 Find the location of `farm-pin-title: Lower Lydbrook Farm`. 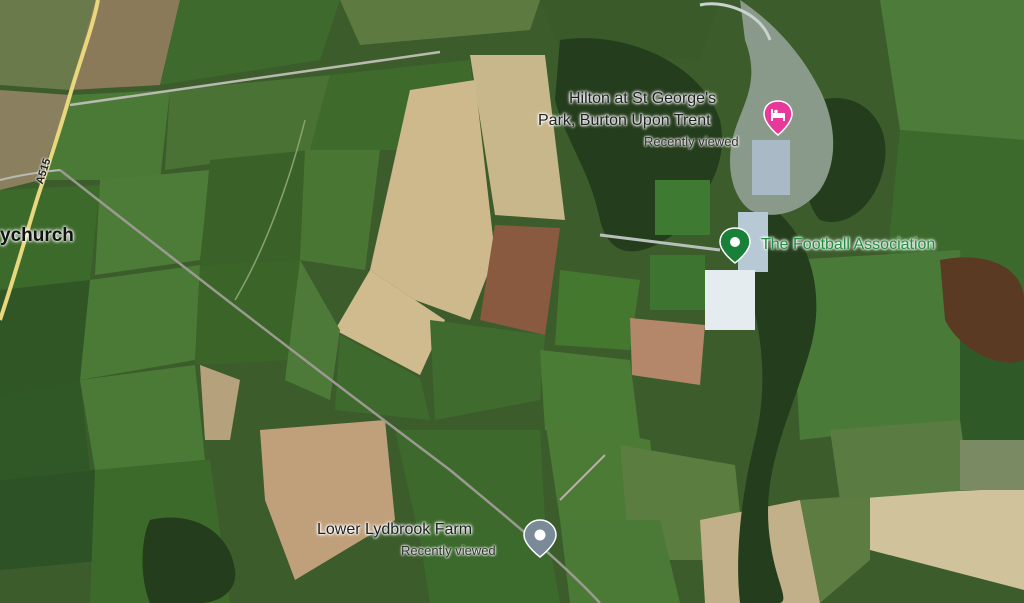

farm-pin-title: Lower Lydbrook Farm is located at coordinates (394, 529).